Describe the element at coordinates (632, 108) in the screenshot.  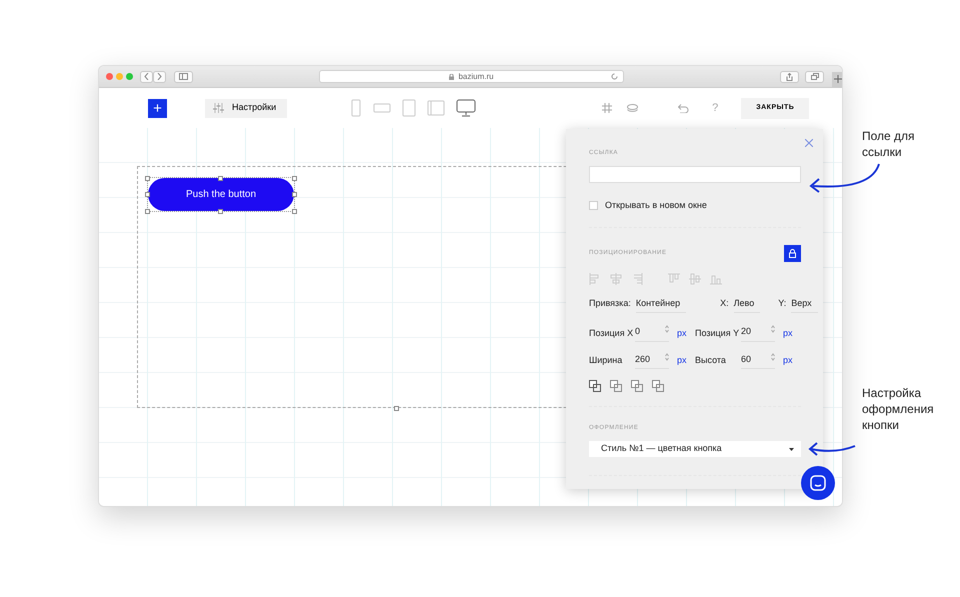
I see `layers-icon` at that location.